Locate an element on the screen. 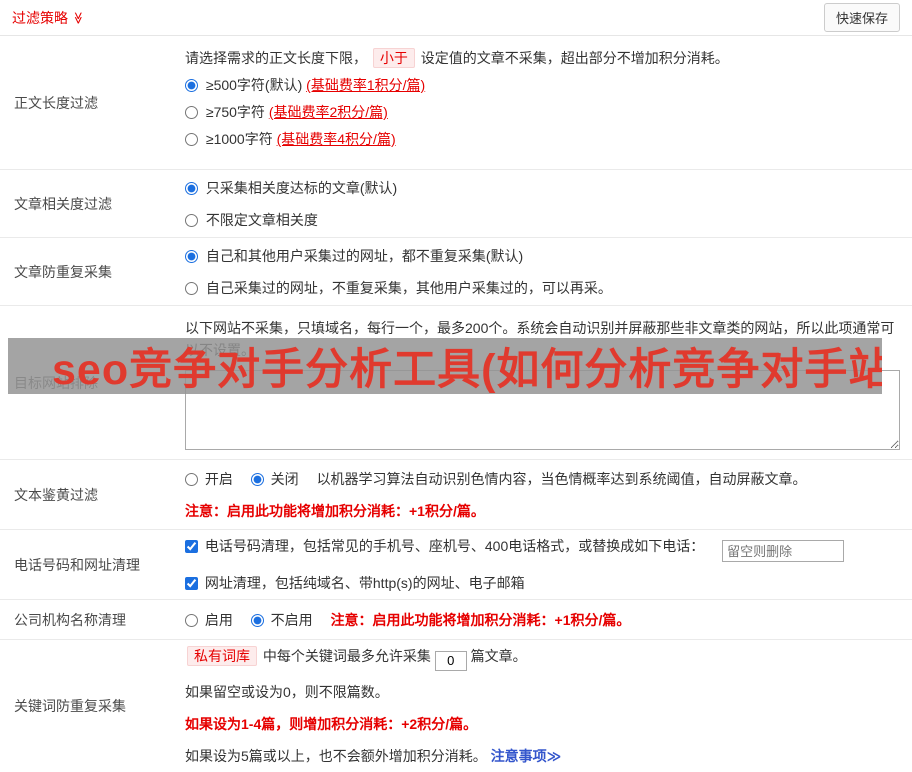  radio-option-relevance-any: 不限定文章相关度 is located at coordinates (542, 220).